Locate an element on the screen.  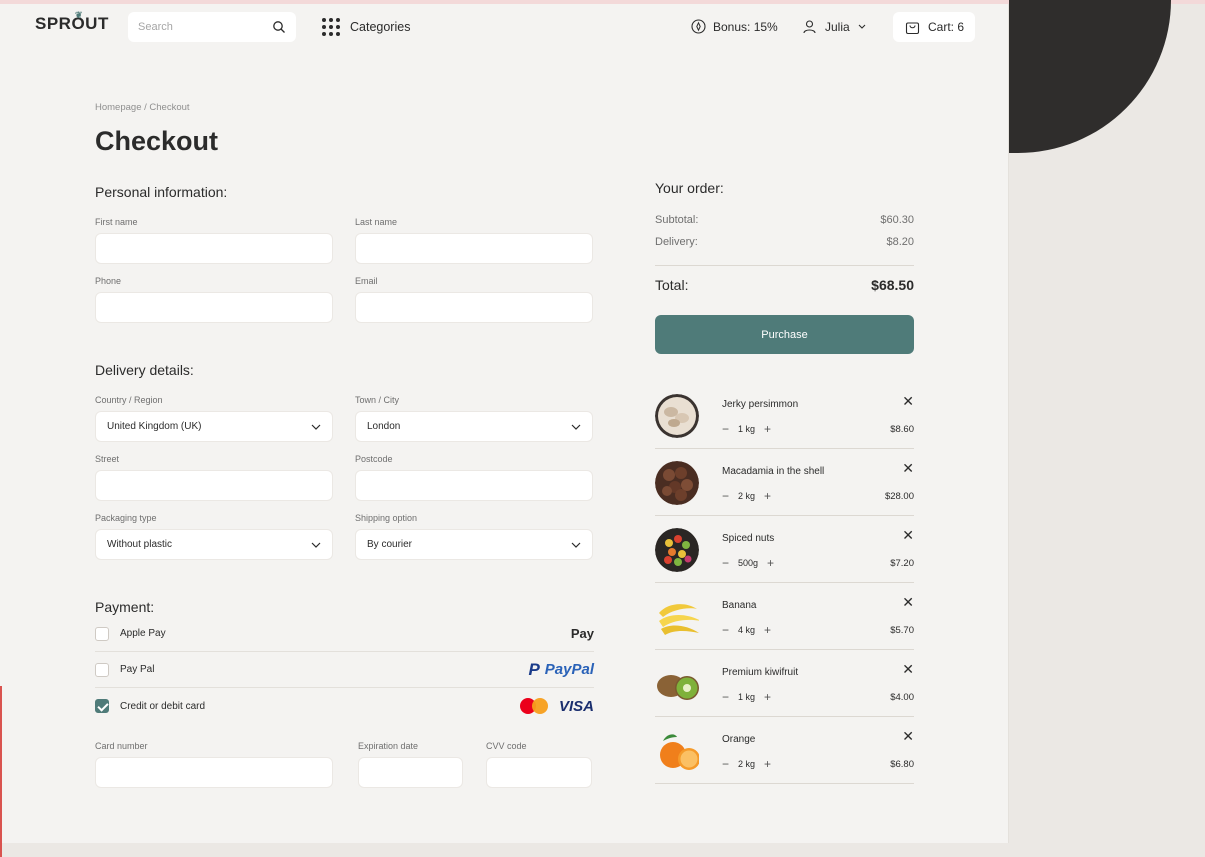
country-value: United Kingdom (UK) is located at coordinates (154, 426).